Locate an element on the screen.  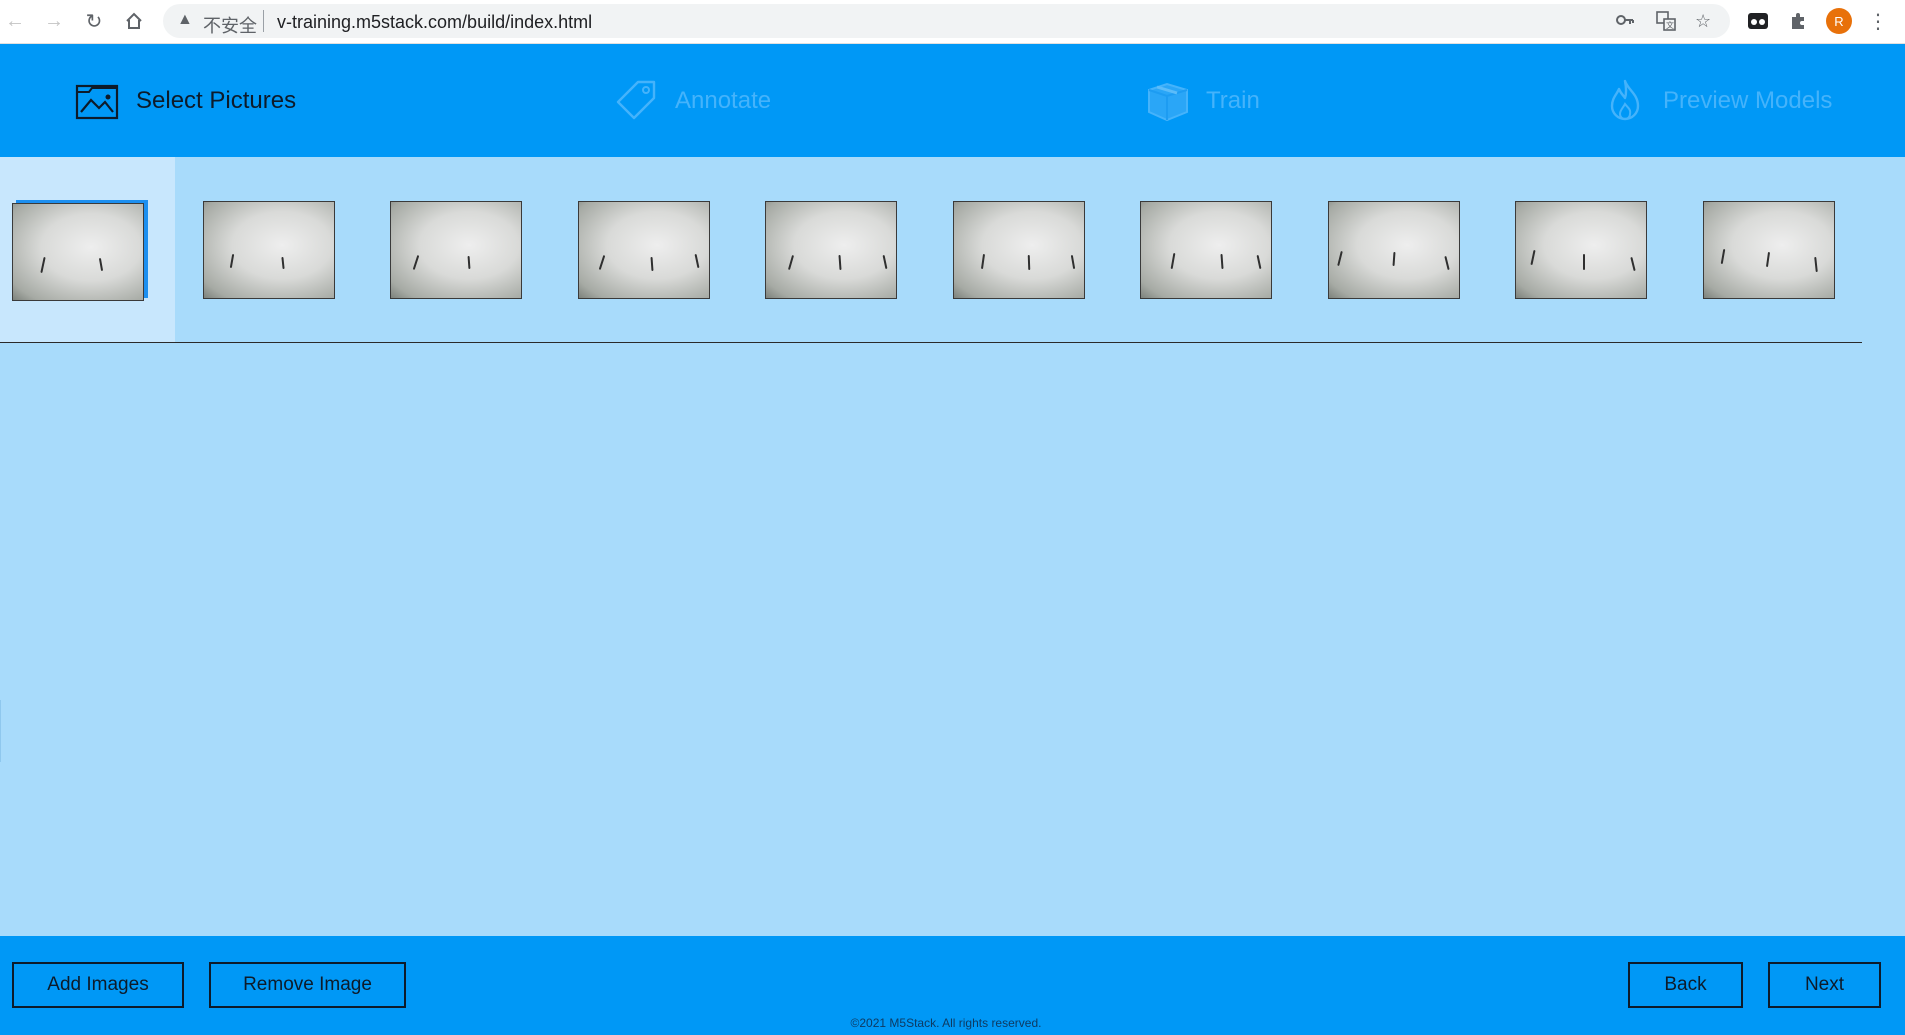
step-label: Annotate is located at coordinates (723, 100).